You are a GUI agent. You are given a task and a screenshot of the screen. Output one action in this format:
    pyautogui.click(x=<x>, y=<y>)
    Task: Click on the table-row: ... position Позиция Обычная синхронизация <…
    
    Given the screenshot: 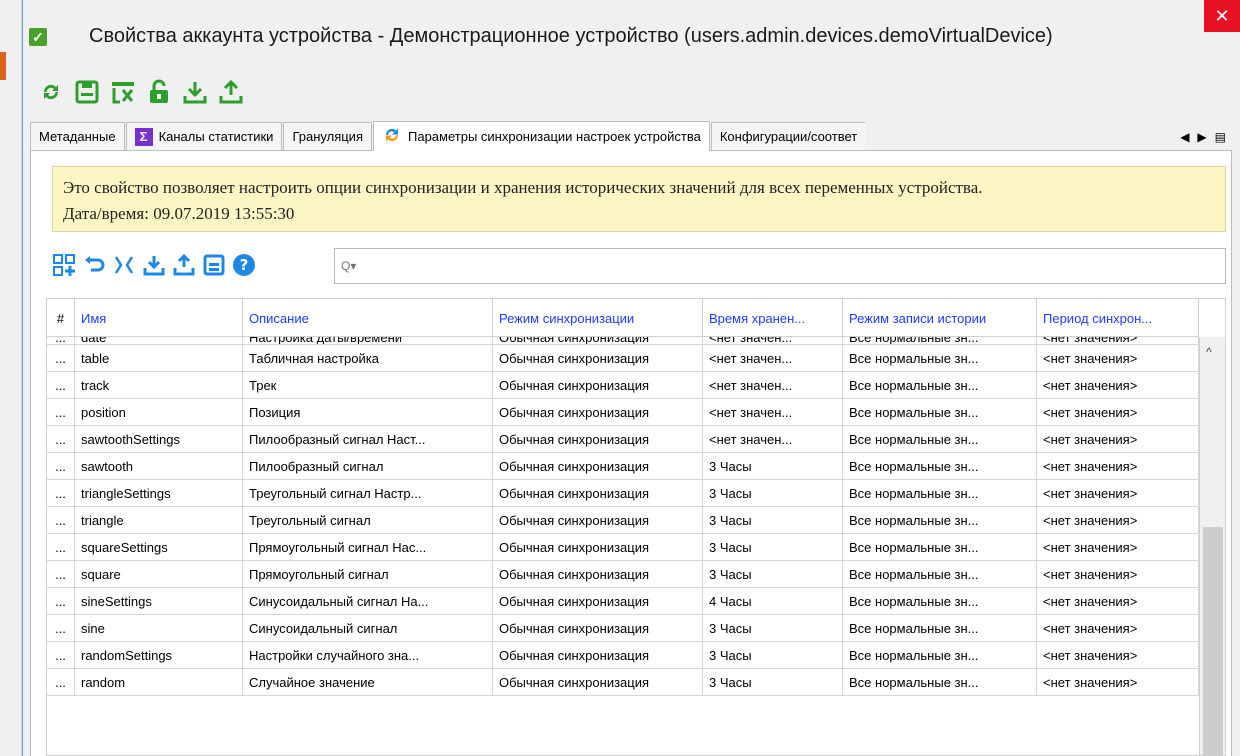 What is the action you would take?
    pyautogui.click(x=623, y=412)
    